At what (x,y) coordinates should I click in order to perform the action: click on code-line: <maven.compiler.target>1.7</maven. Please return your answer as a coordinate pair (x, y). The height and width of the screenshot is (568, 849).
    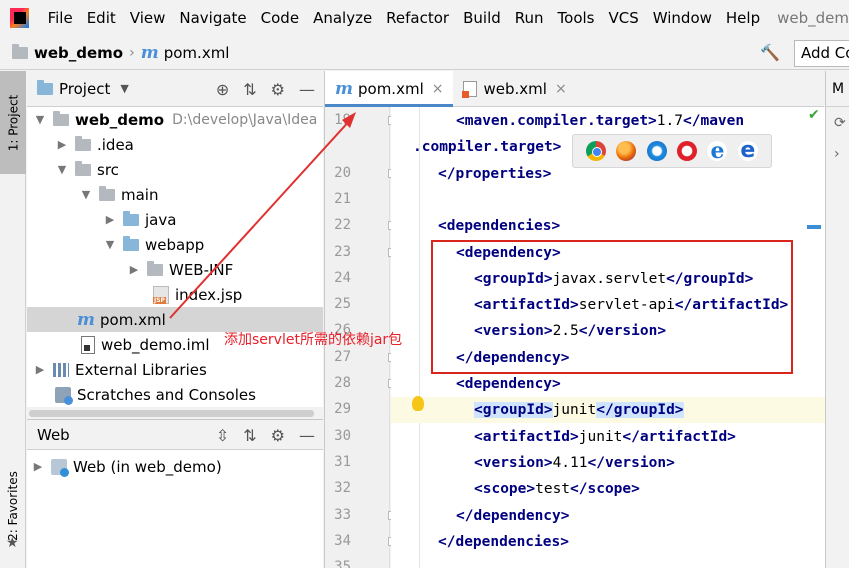
    Looking at the image, I should click on (608, 121).